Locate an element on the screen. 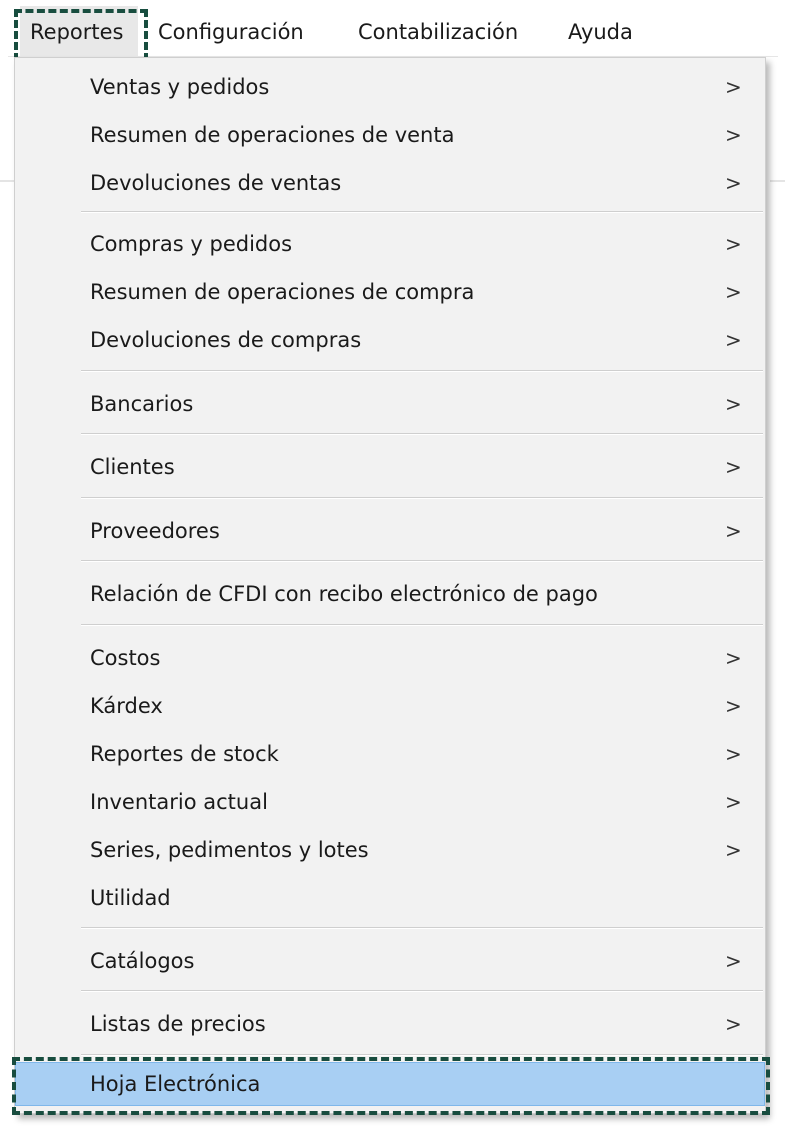 The image size is (785, 1126). menu-item-label: Proveedores is located at coordinates (155, 531).